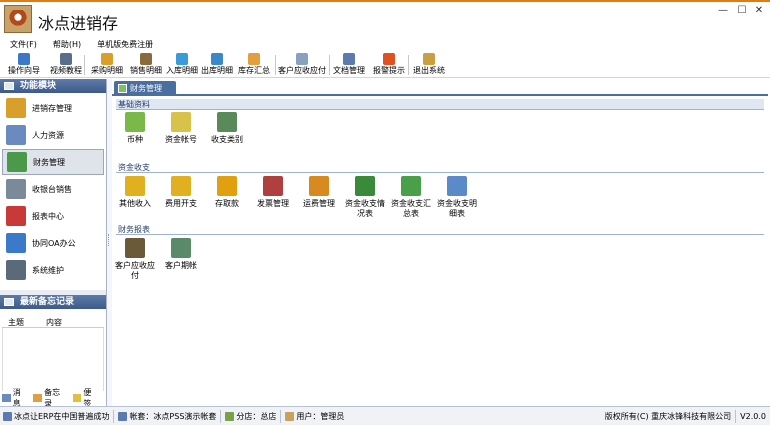 The width and height of the screenshot is (770, 425). I want to click on function-label: 收支类别, so click(227, 139).